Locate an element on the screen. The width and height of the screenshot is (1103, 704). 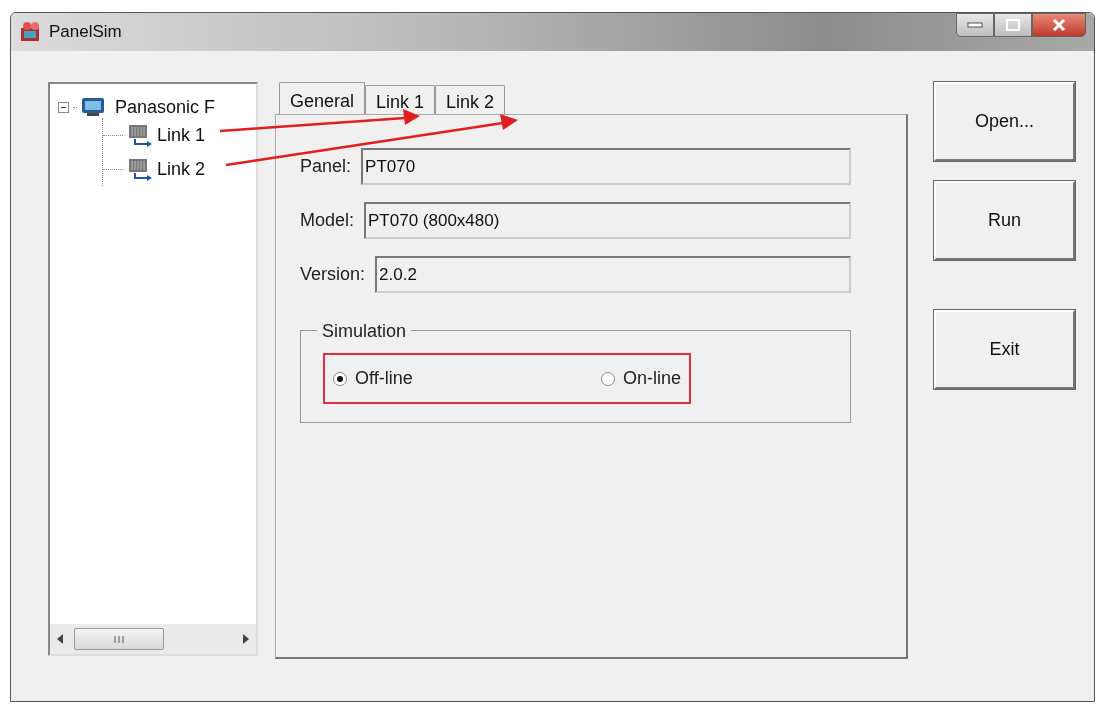
tab: Link 1 is located at coordinates (400, 99).